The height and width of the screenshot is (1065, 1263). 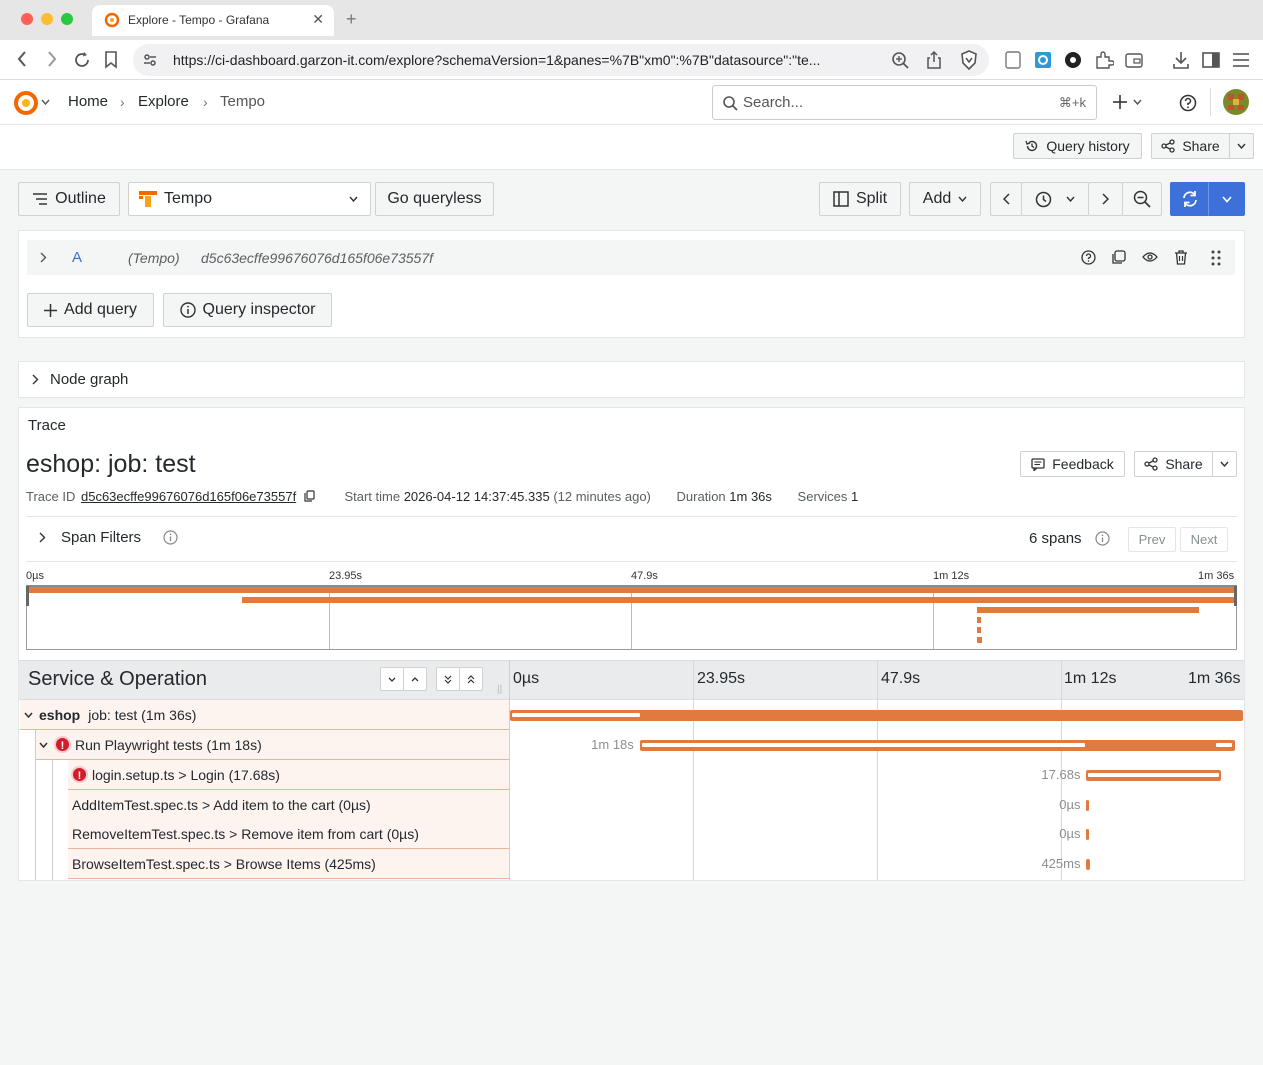 What do you see at coordinates (264, 715) in the screenshot?
I see `span-row-label: eshop job: test (1m 36s)` at bounding box center [264, 715].